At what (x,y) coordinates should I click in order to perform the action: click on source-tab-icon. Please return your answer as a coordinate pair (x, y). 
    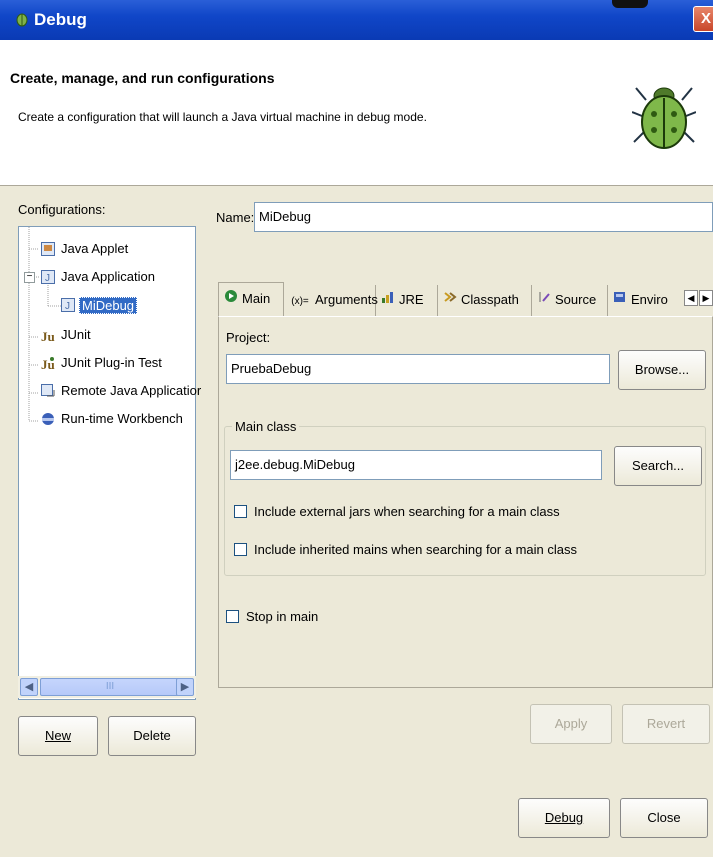
    Looking at the image, I should click on (544, 300).